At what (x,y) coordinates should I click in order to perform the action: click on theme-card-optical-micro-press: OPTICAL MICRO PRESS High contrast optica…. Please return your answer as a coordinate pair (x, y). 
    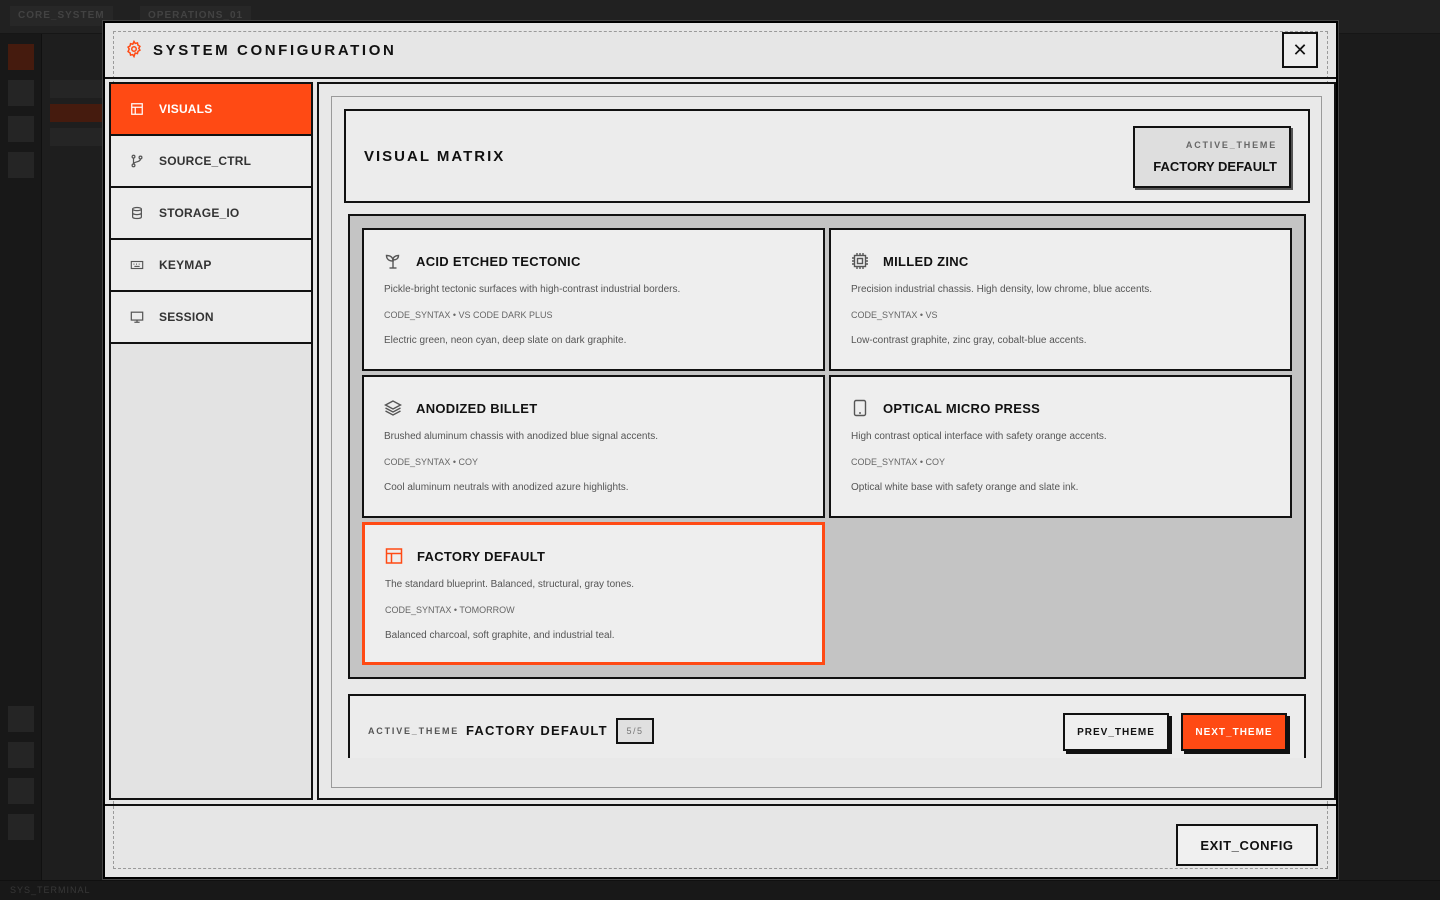
    Looking at the image, I should click on (1060, 446).